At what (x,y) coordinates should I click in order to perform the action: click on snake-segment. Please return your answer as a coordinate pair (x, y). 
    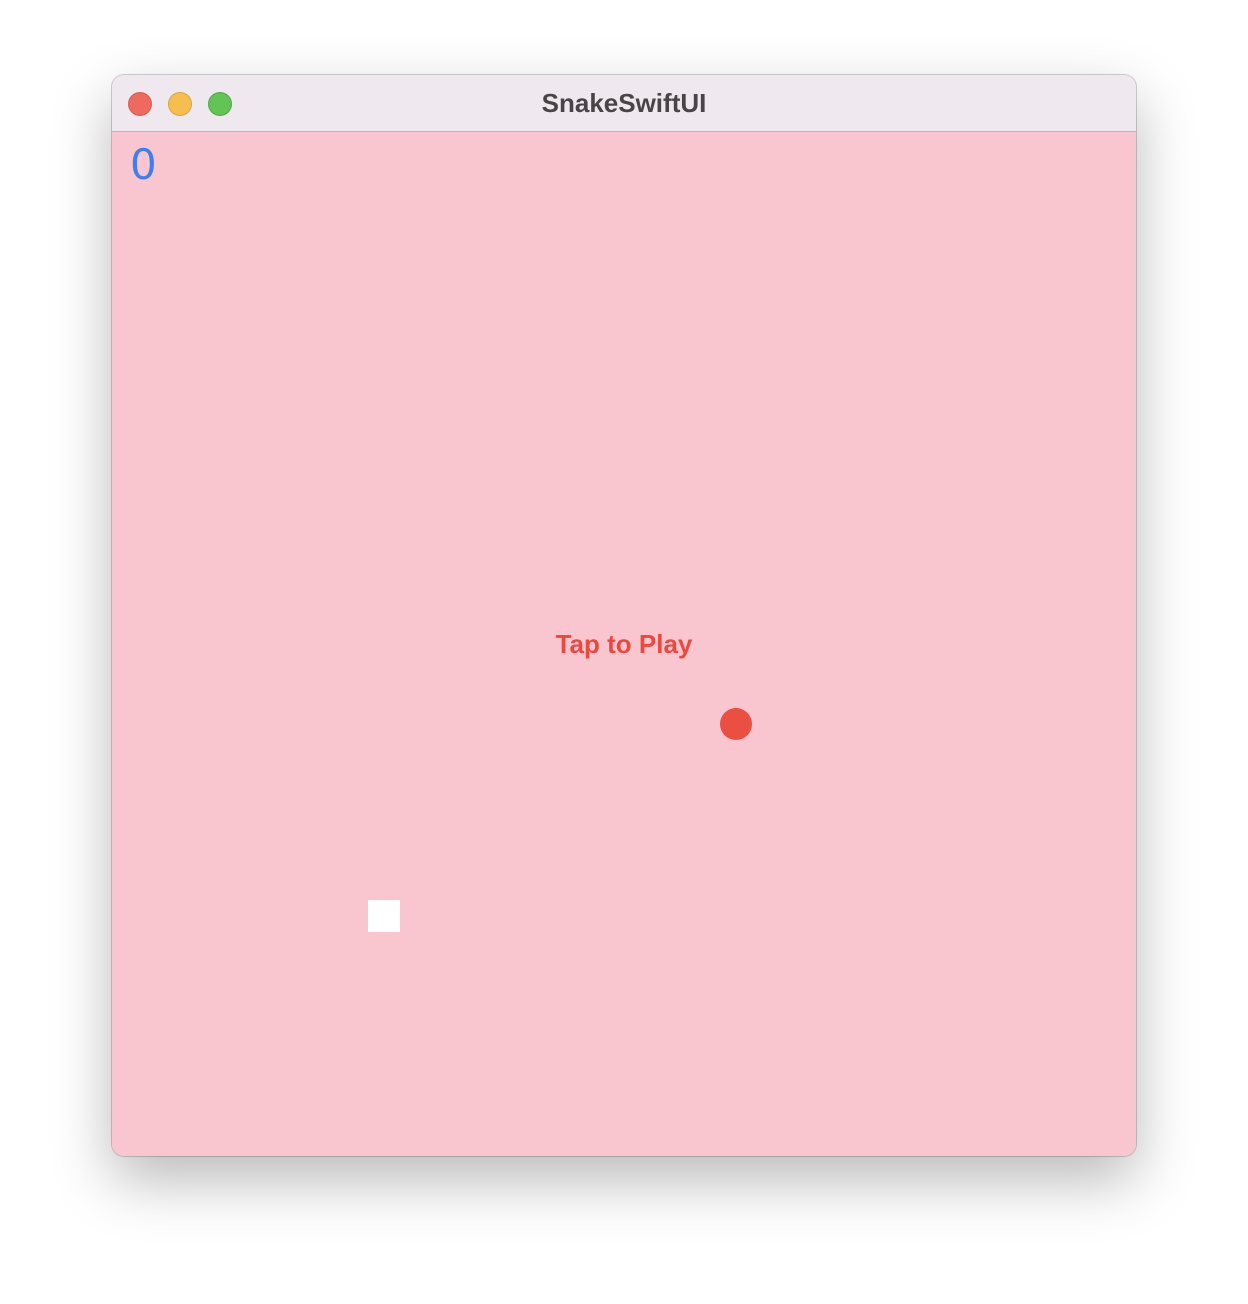
    Looking at the image, I should click on (384, 916).